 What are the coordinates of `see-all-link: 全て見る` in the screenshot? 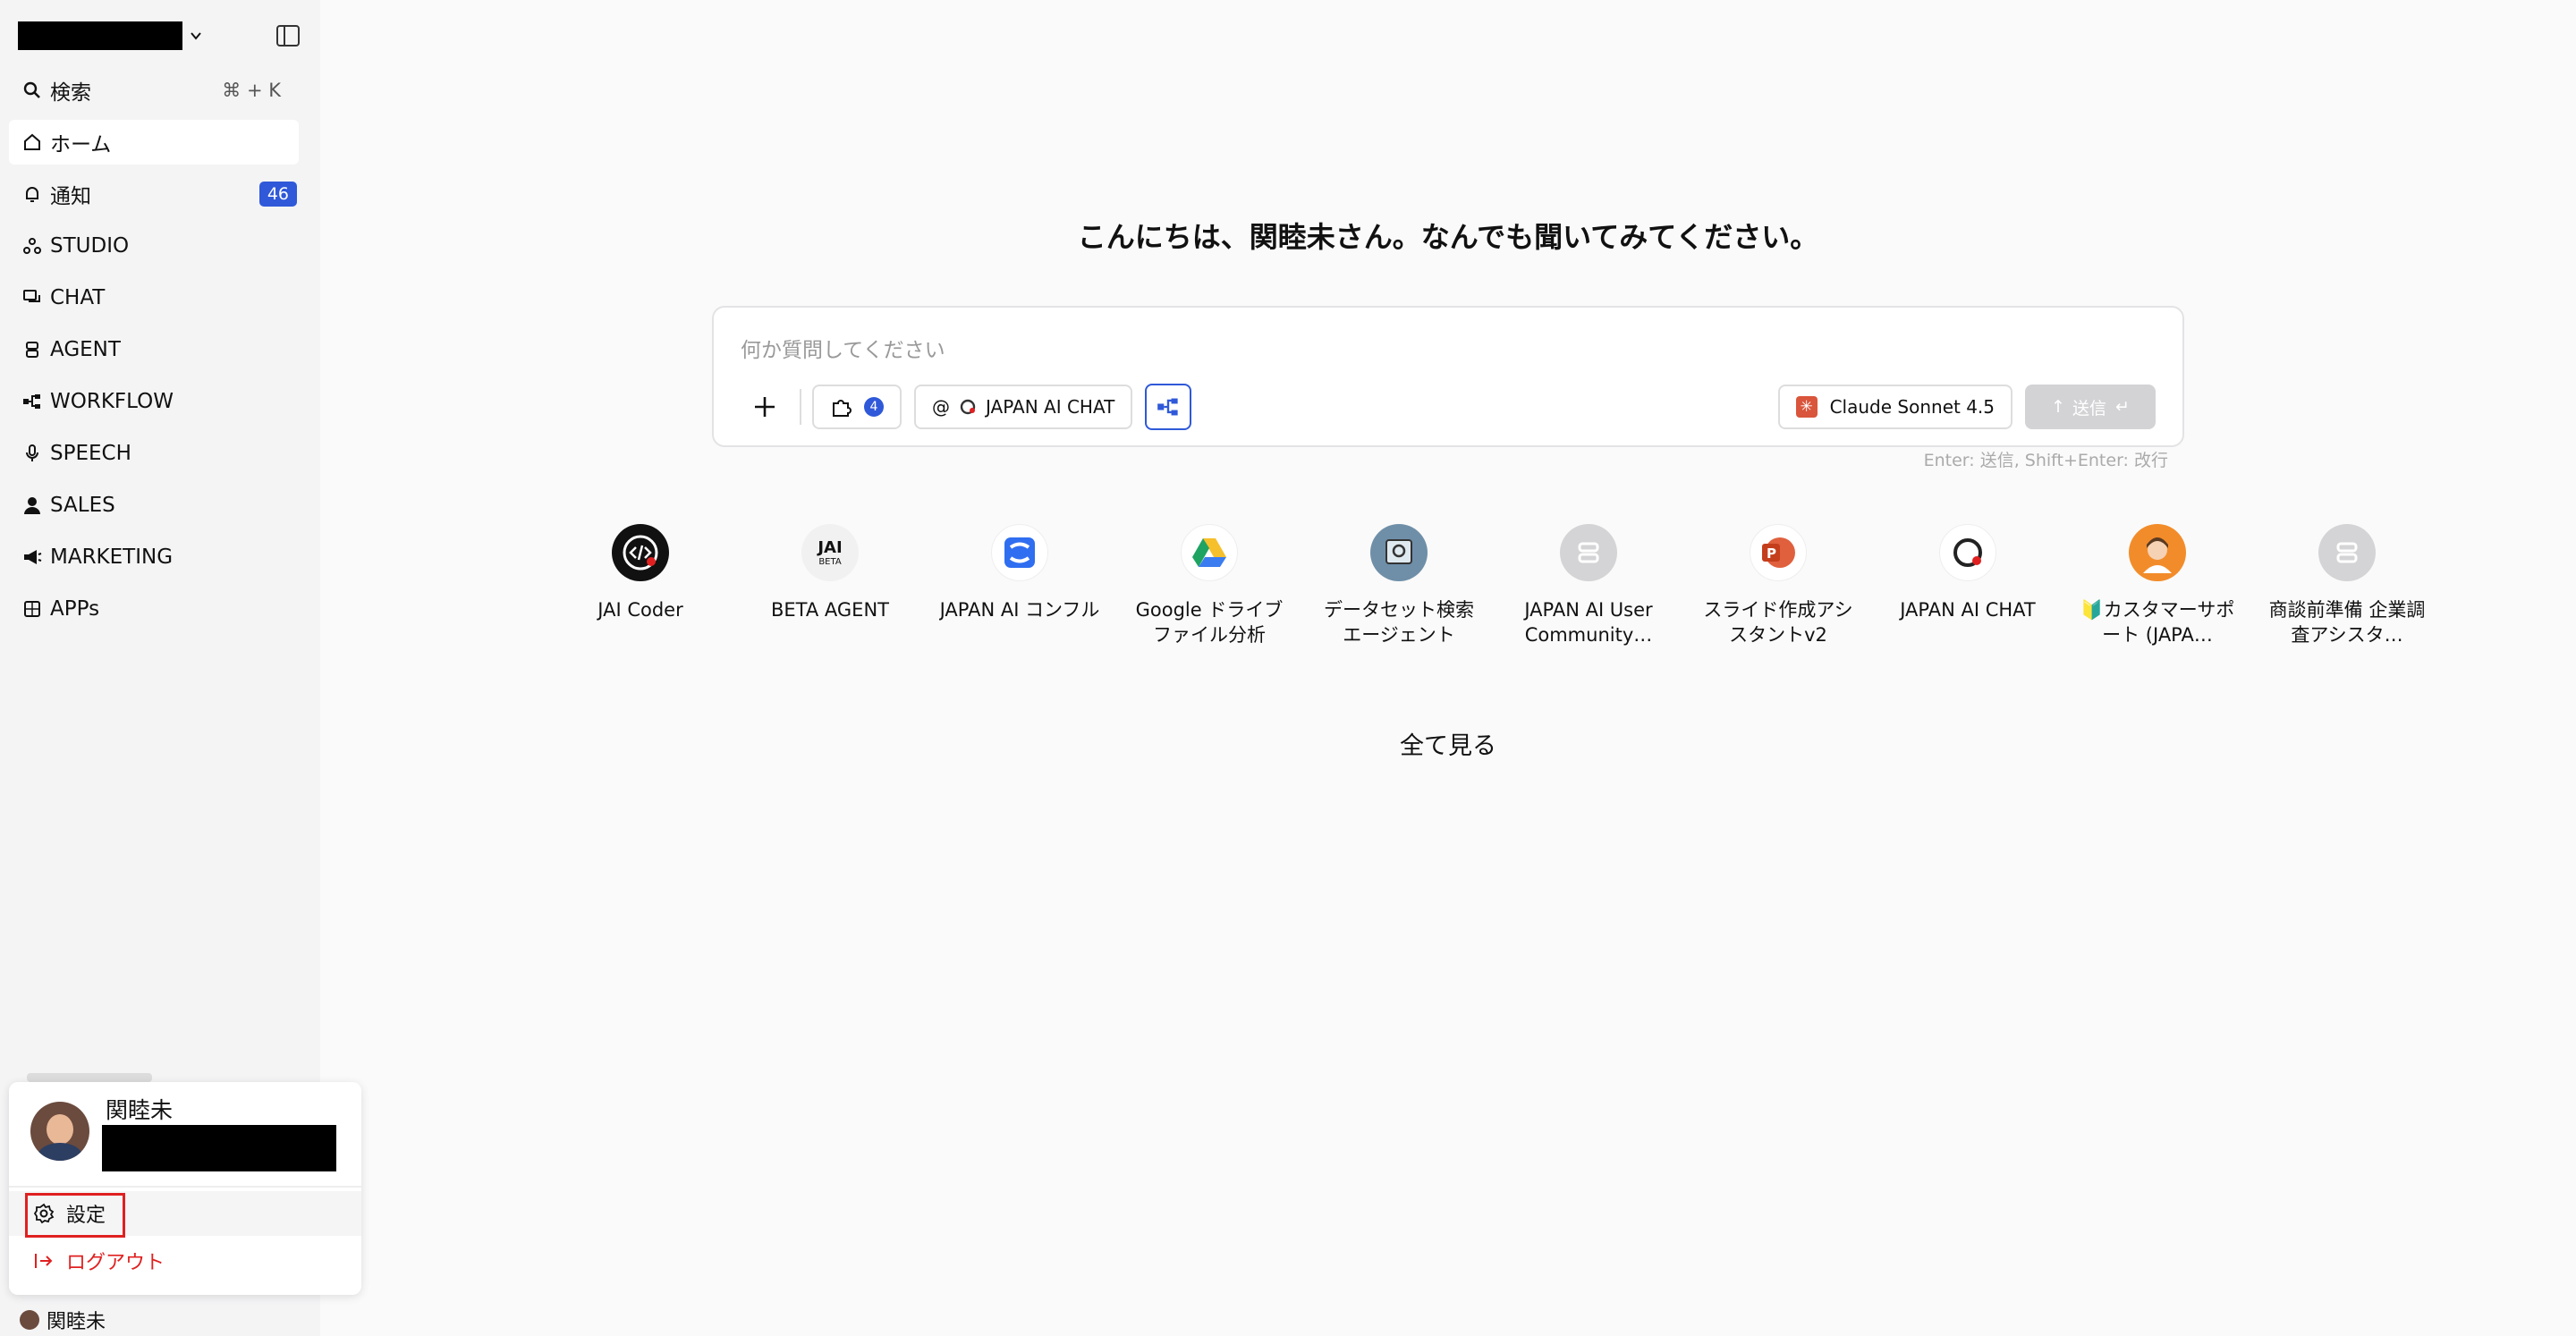 It's located at (1448, 743).